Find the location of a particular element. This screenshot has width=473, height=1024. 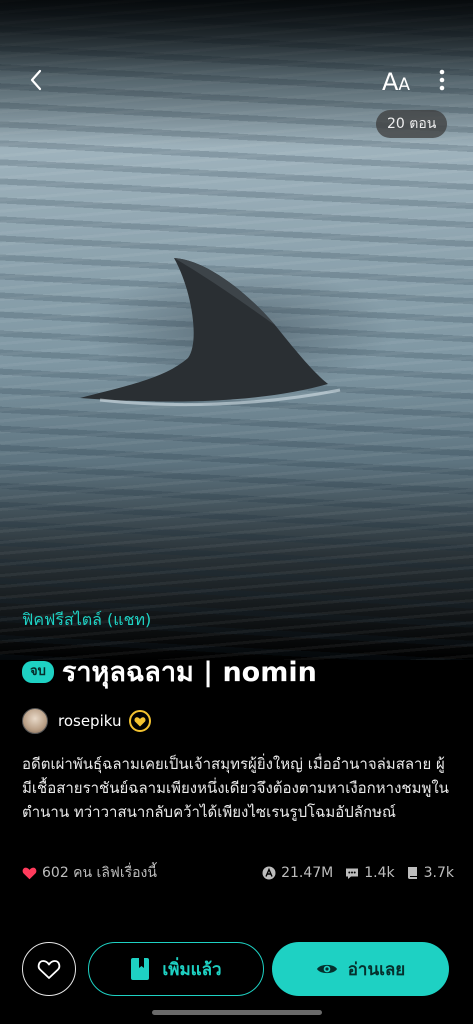

add-to-library-button: เพิ่มแล้ว is located at coordinates (176, 969).